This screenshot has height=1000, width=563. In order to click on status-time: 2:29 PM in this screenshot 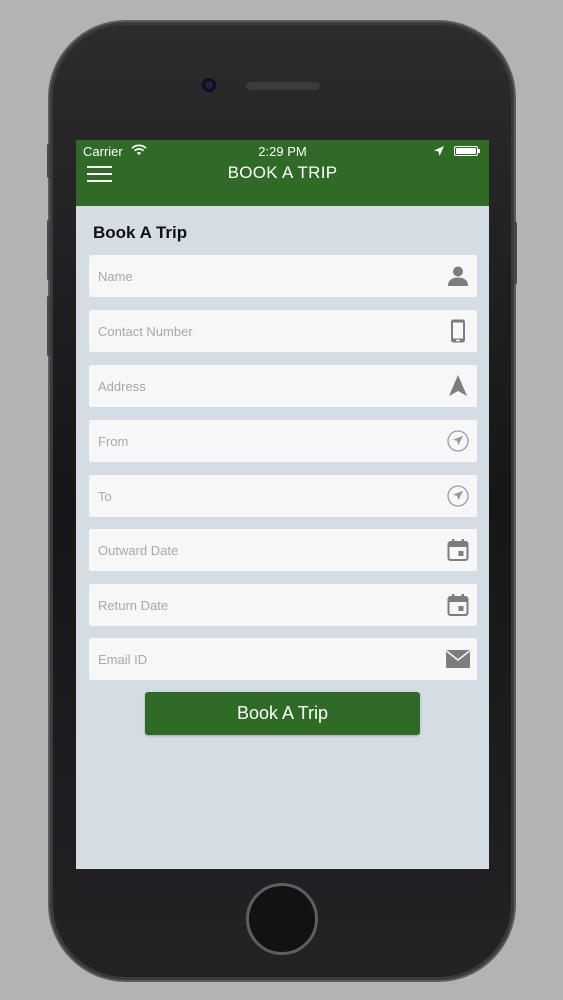, I will do `click(282, 151)`.